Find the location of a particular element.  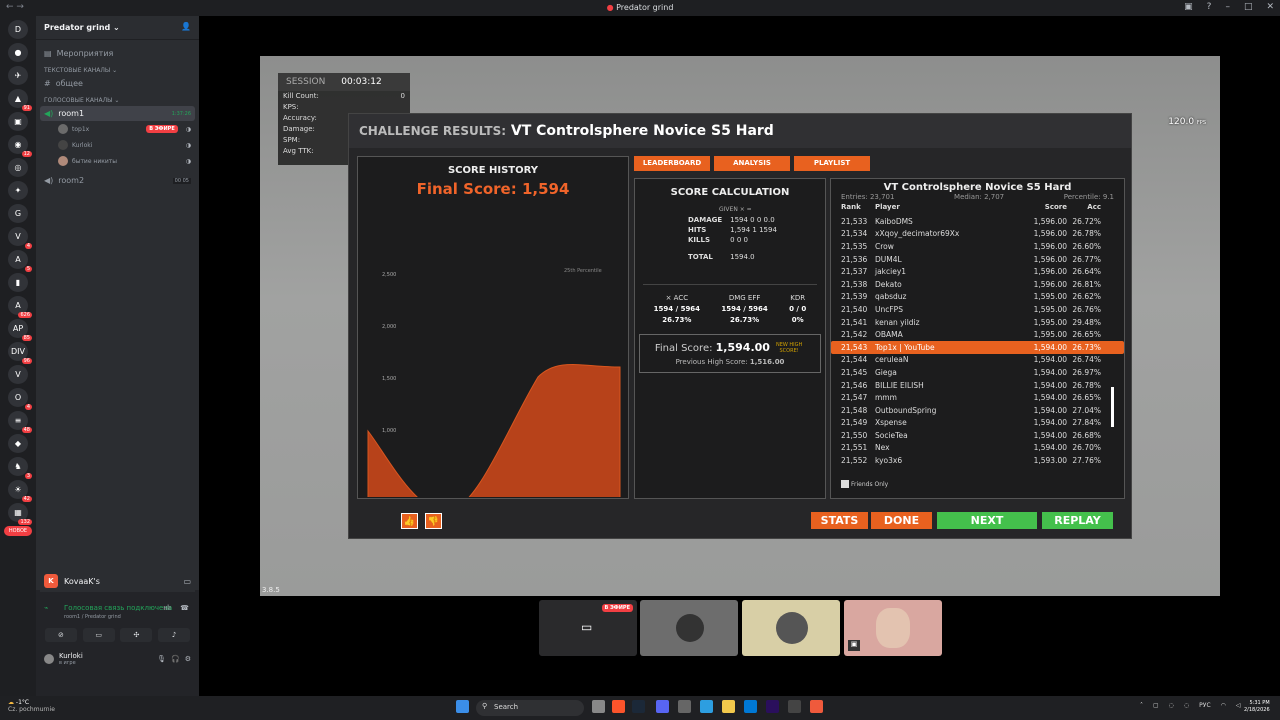

server-icon: ✦ is located at coordinates (18, 190).